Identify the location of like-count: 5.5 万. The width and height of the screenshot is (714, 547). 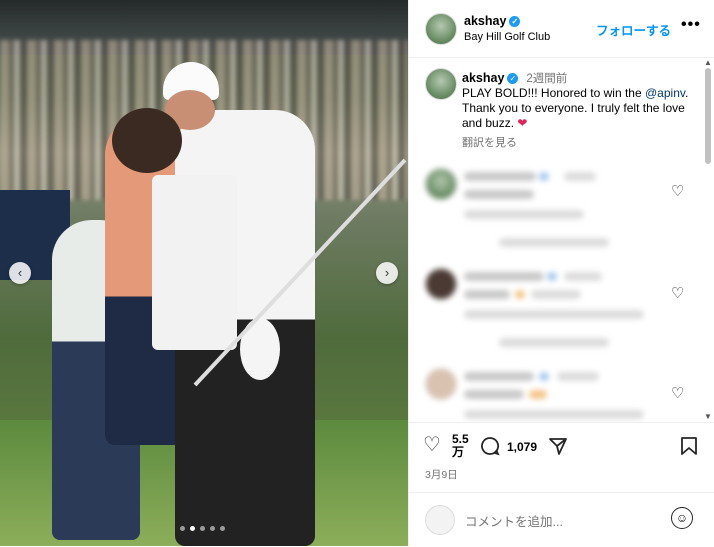
(460, 446).